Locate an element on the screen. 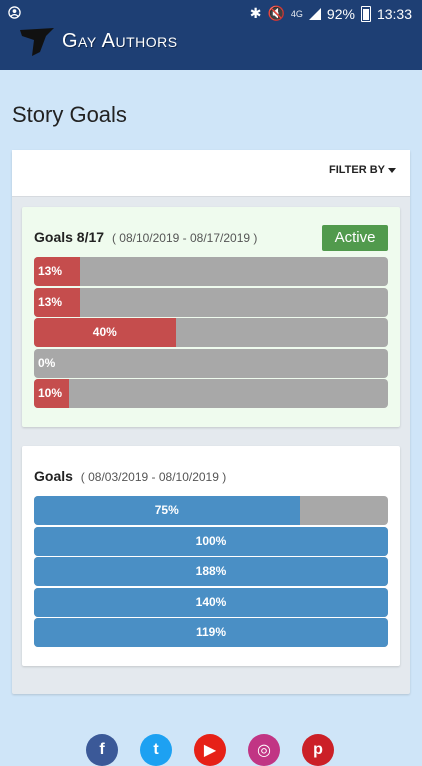  status-badge: Active is located at coordinates (355, 238).